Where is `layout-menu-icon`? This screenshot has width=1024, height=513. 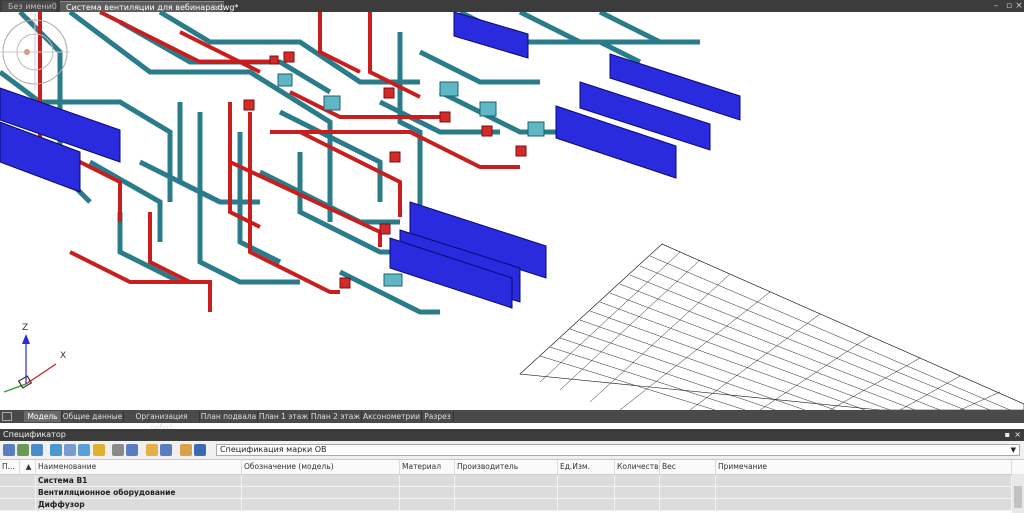
layout-menu-icon is located at coordinates (7, 416).